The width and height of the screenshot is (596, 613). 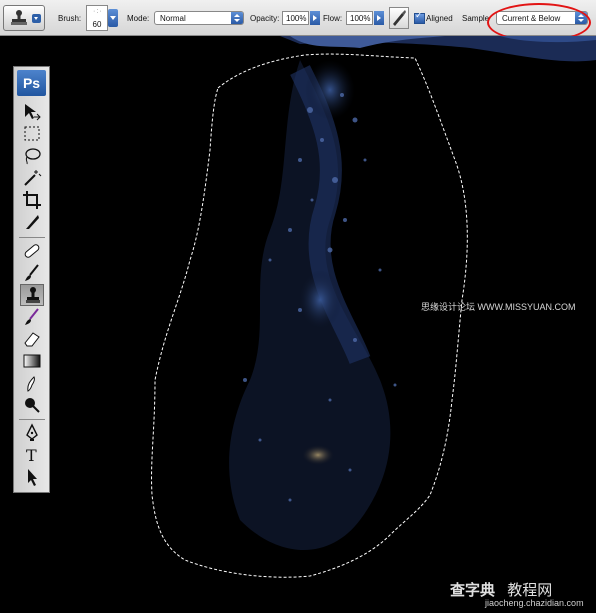 I want to click on crop-tool, so click(x=32, y=200).